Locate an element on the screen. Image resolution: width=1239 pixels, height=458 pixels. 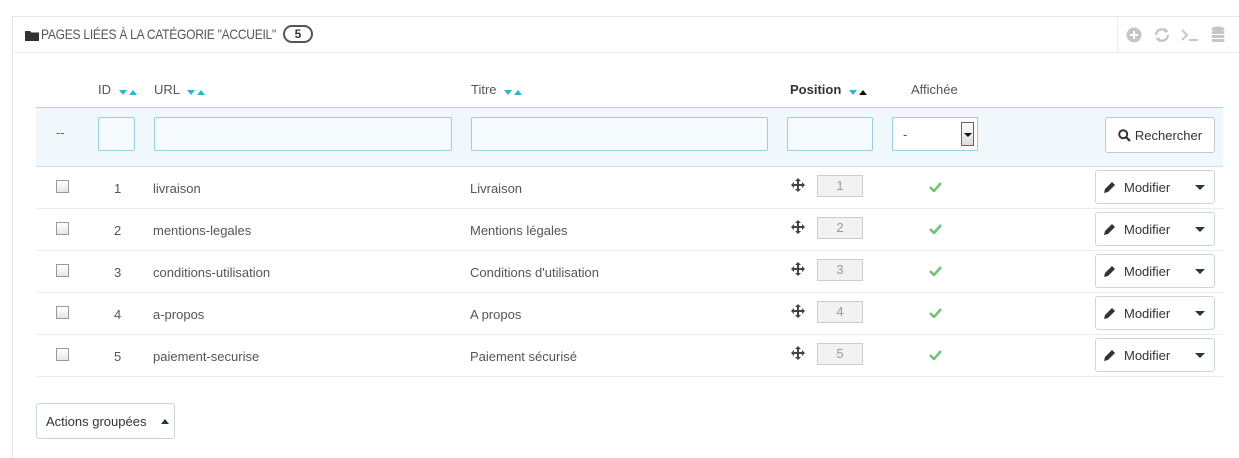
header-displayed-label: Affichée is located at coordinates (934, 89).